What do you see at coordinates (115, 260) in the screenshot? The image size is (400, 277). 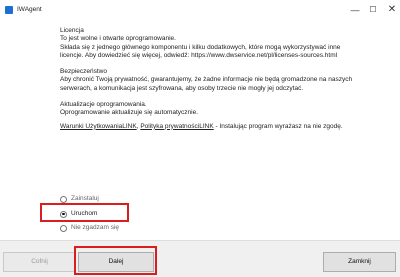 I see `next-button-highlight` at bounding box center [115, 260].